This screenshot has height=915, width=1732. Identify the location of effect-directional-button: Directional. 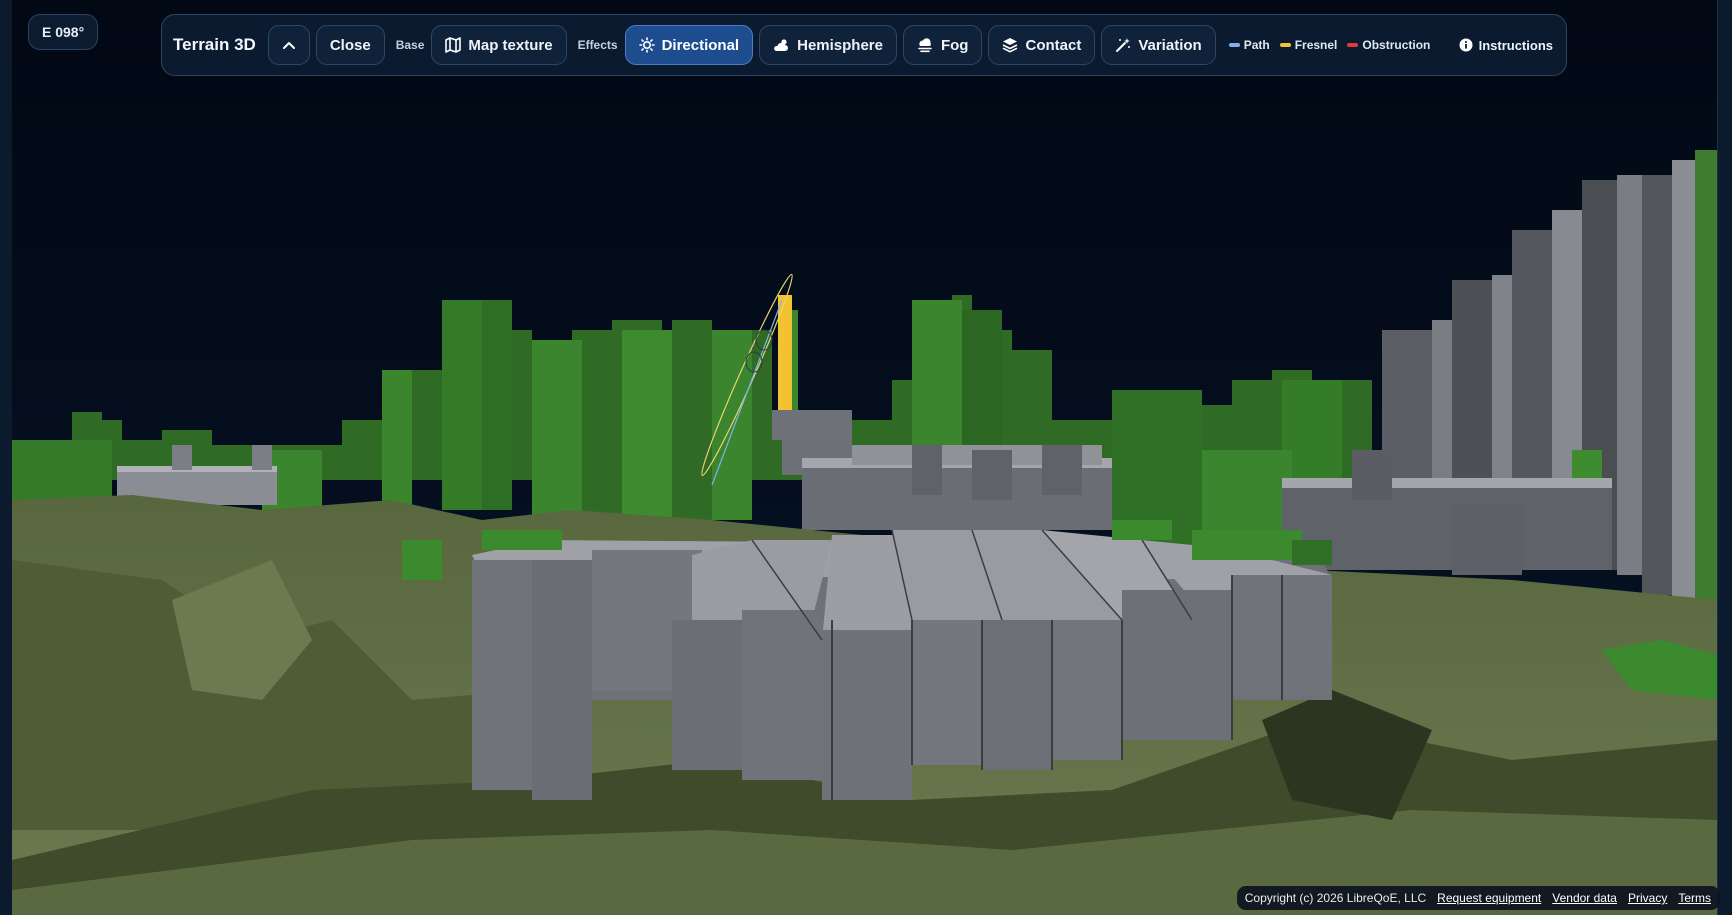
(689, 45).